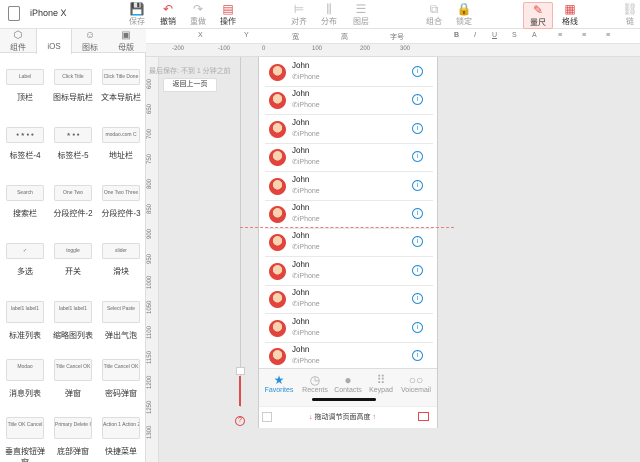 This screenshot has width=640, height=462. What do you see at coordinates (121, 202) in the screenshot?
I see `component-item: One Two Three 分段控件-3` at bounding box center [121, 202].